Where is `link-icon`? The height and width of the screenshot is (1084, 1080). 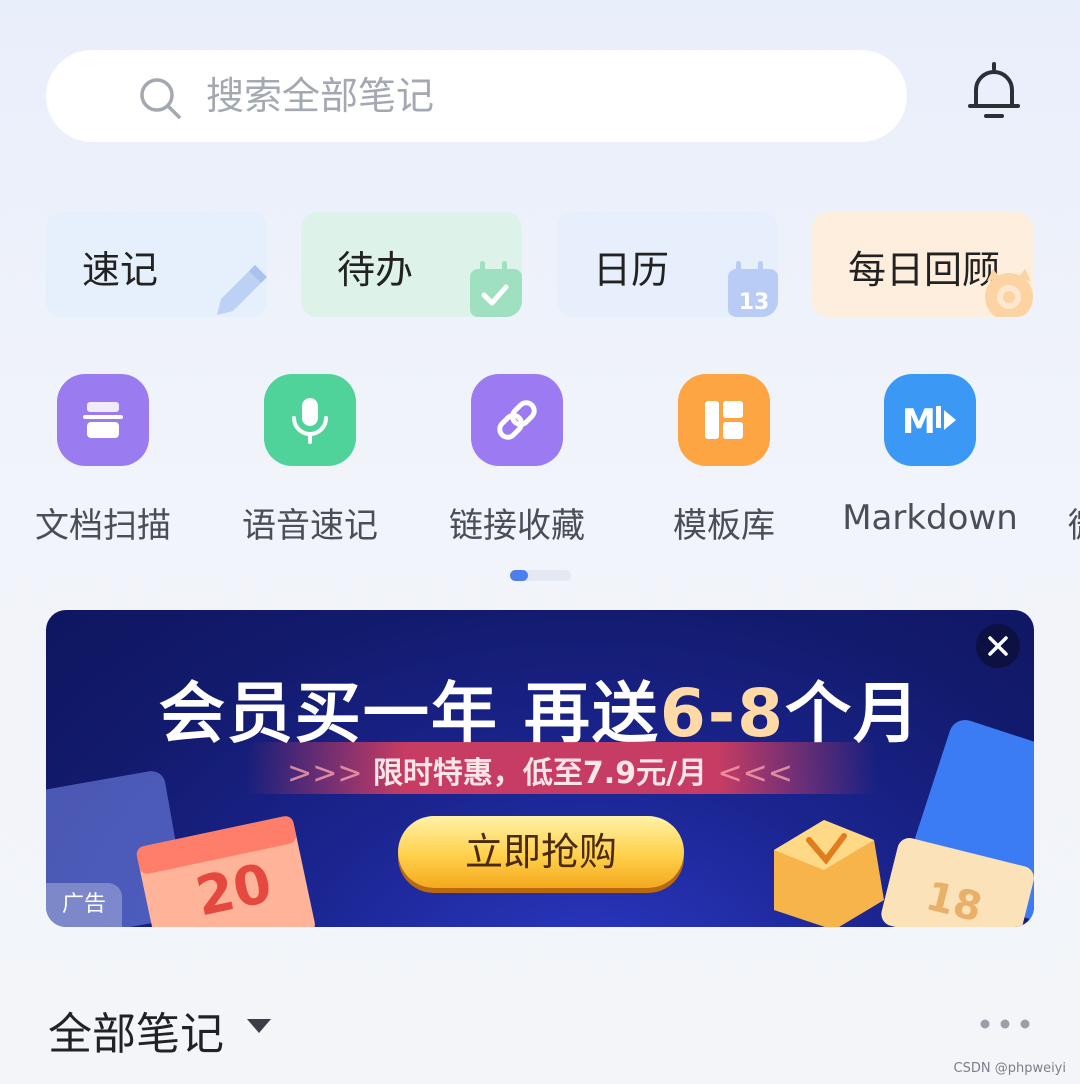 link-icon is located at coordinates (517, 420).